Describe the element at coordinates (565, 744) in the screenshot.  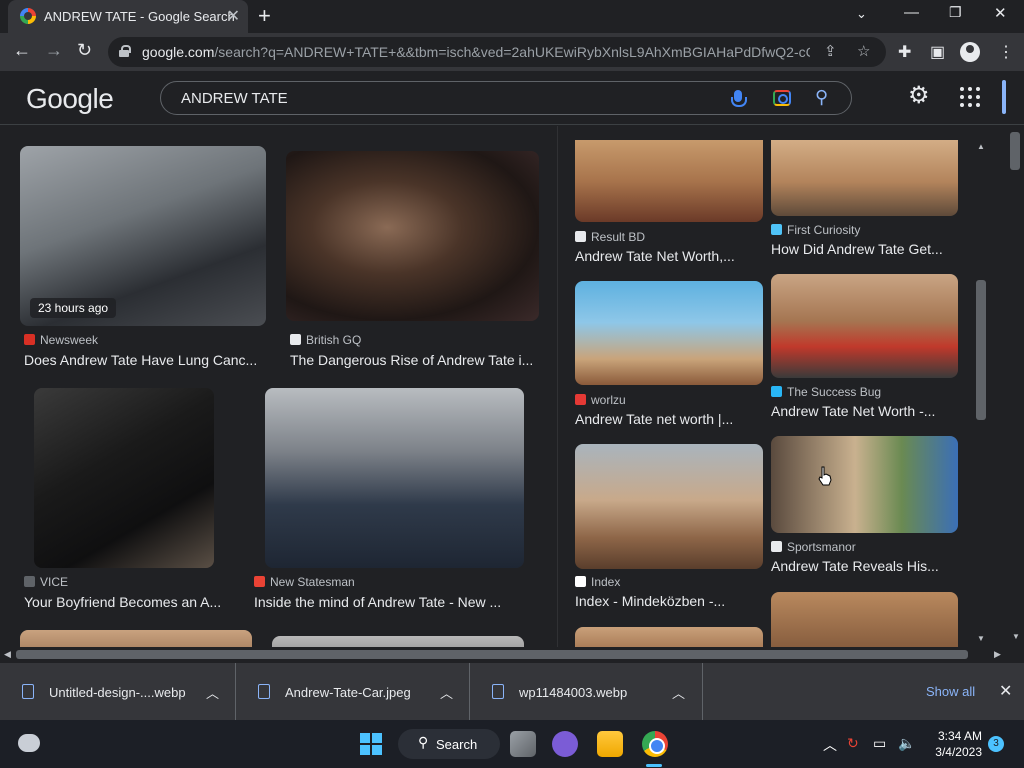
I see `chat-icon` at that location.